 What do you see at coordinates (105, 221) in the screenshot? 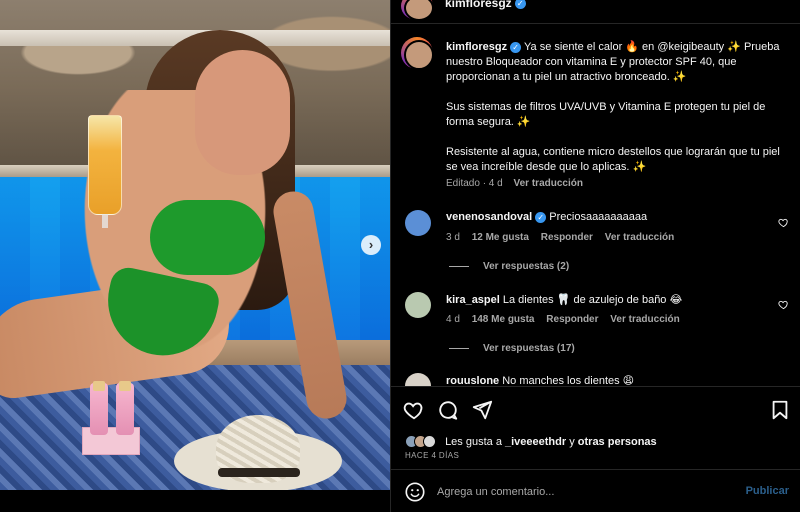
I see `glass-stem` at bounding box center [105, 221].